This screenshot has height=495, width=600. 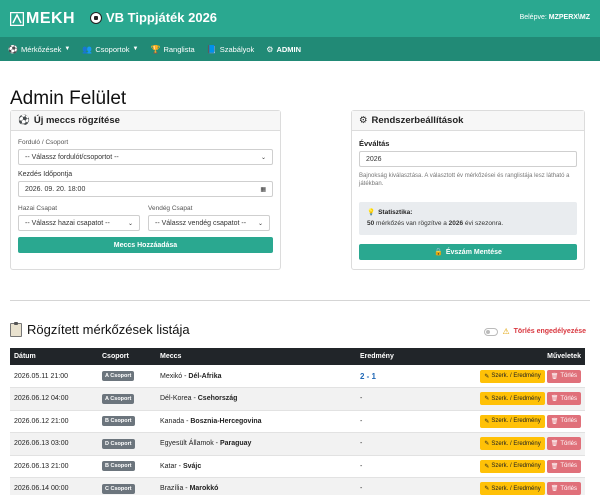 I want to click on nav-item-ranglista: 🏆 Ranglista, so click(x=172, y=49).